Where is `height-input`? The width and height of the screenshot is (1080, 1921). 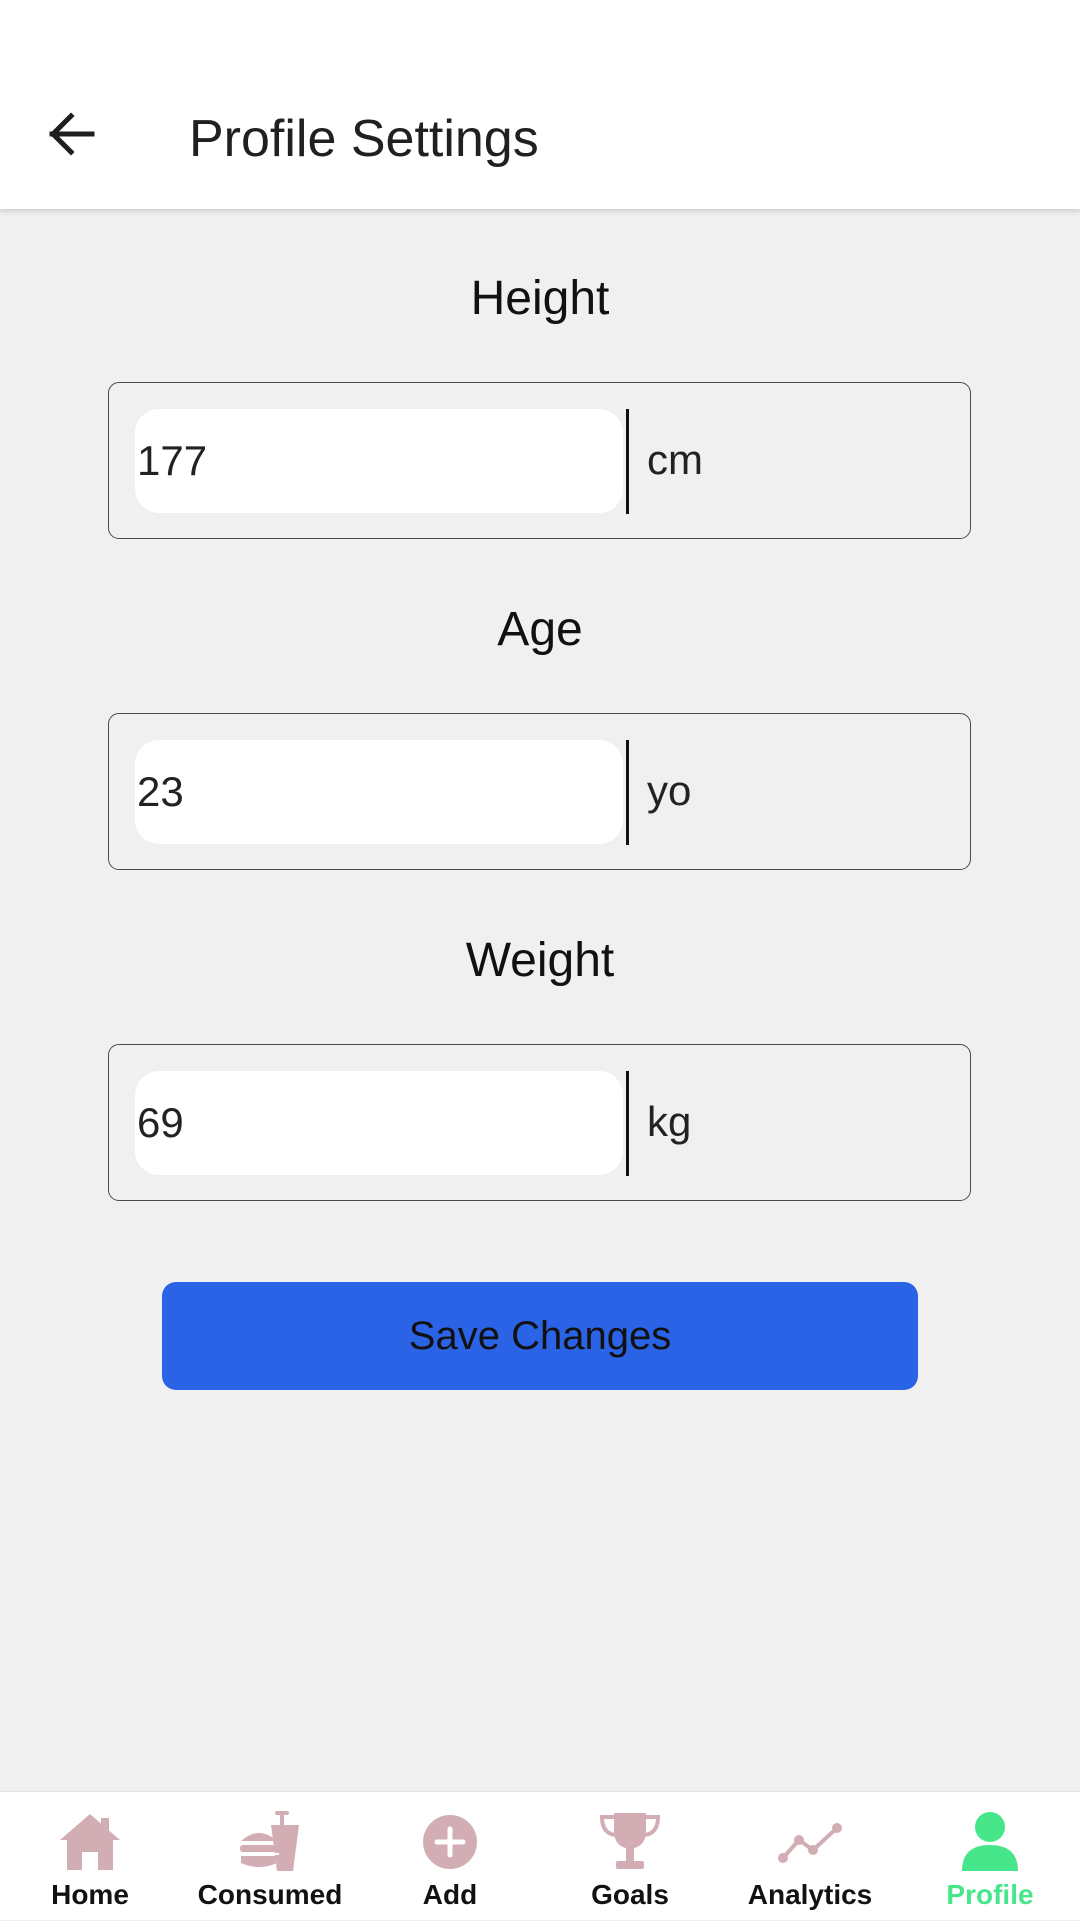 height-input is located at coordinates (379, 461).